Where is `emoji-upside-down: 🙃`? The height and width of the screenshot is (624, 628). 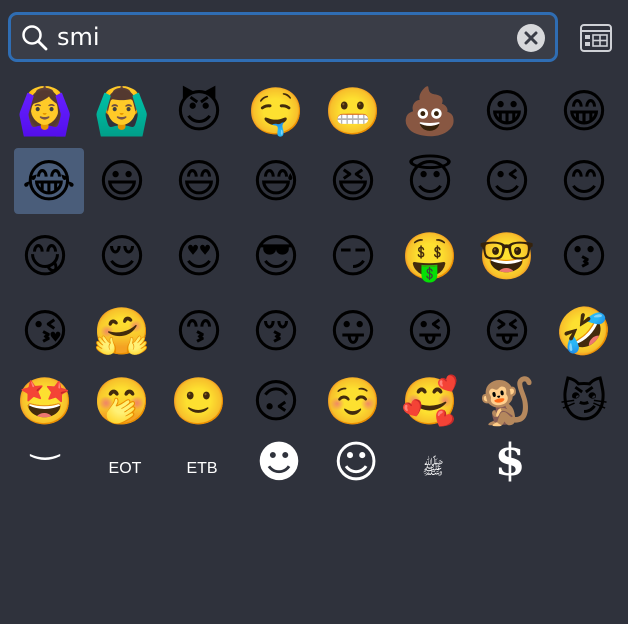 emoji-upside-down: 🙃 is located at coordinates (276, 401).